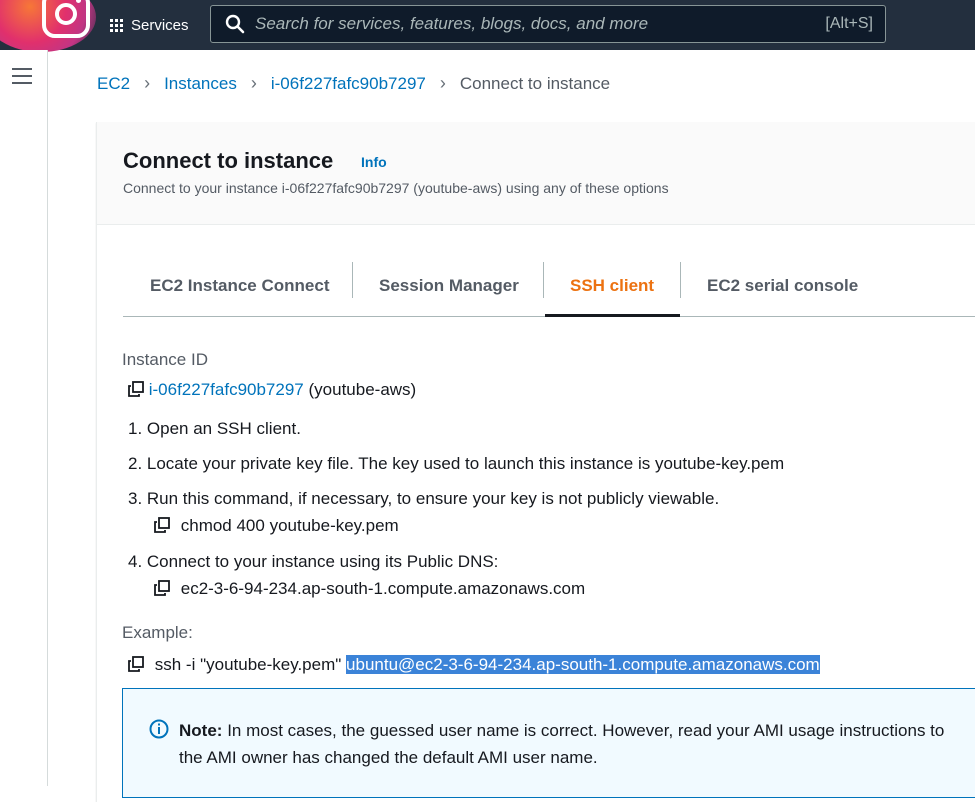  Describe the element at coordinates (24, 418) in the screenshot. I see `side-navigation` at that location.